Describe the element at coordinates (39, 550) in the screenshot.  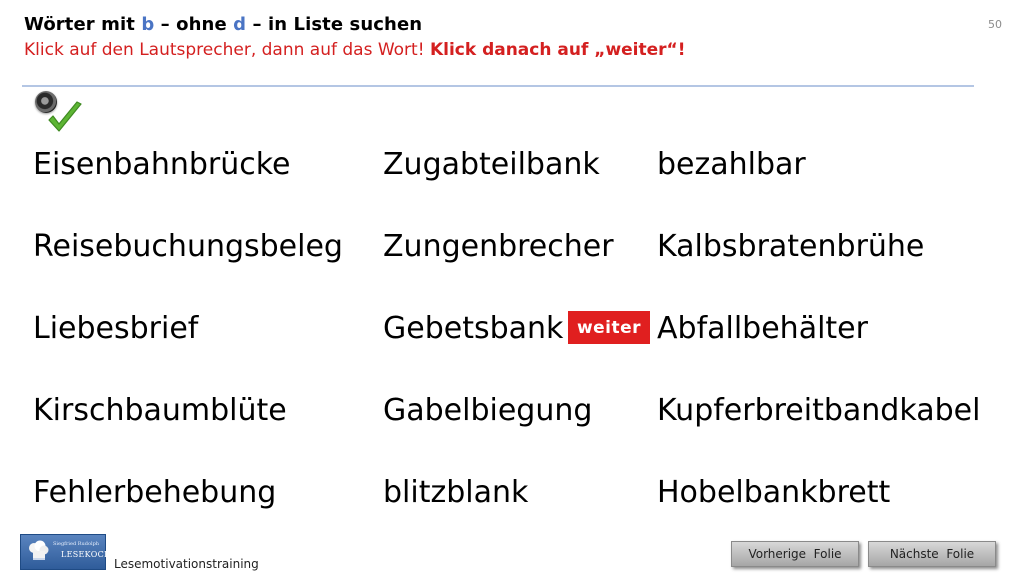
I see `chef-hat-icon` at that location.